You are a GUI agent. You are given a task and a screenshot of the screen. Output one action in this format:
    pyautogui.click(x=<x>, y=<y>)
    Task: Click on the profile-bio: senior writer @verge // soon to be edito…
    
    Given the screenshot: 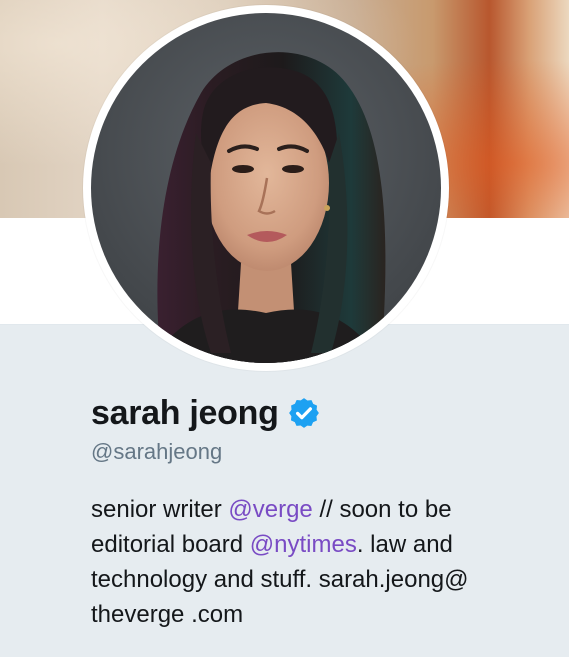 What is the action you would take?
    pyautogui.click(x=291, y=562)
    